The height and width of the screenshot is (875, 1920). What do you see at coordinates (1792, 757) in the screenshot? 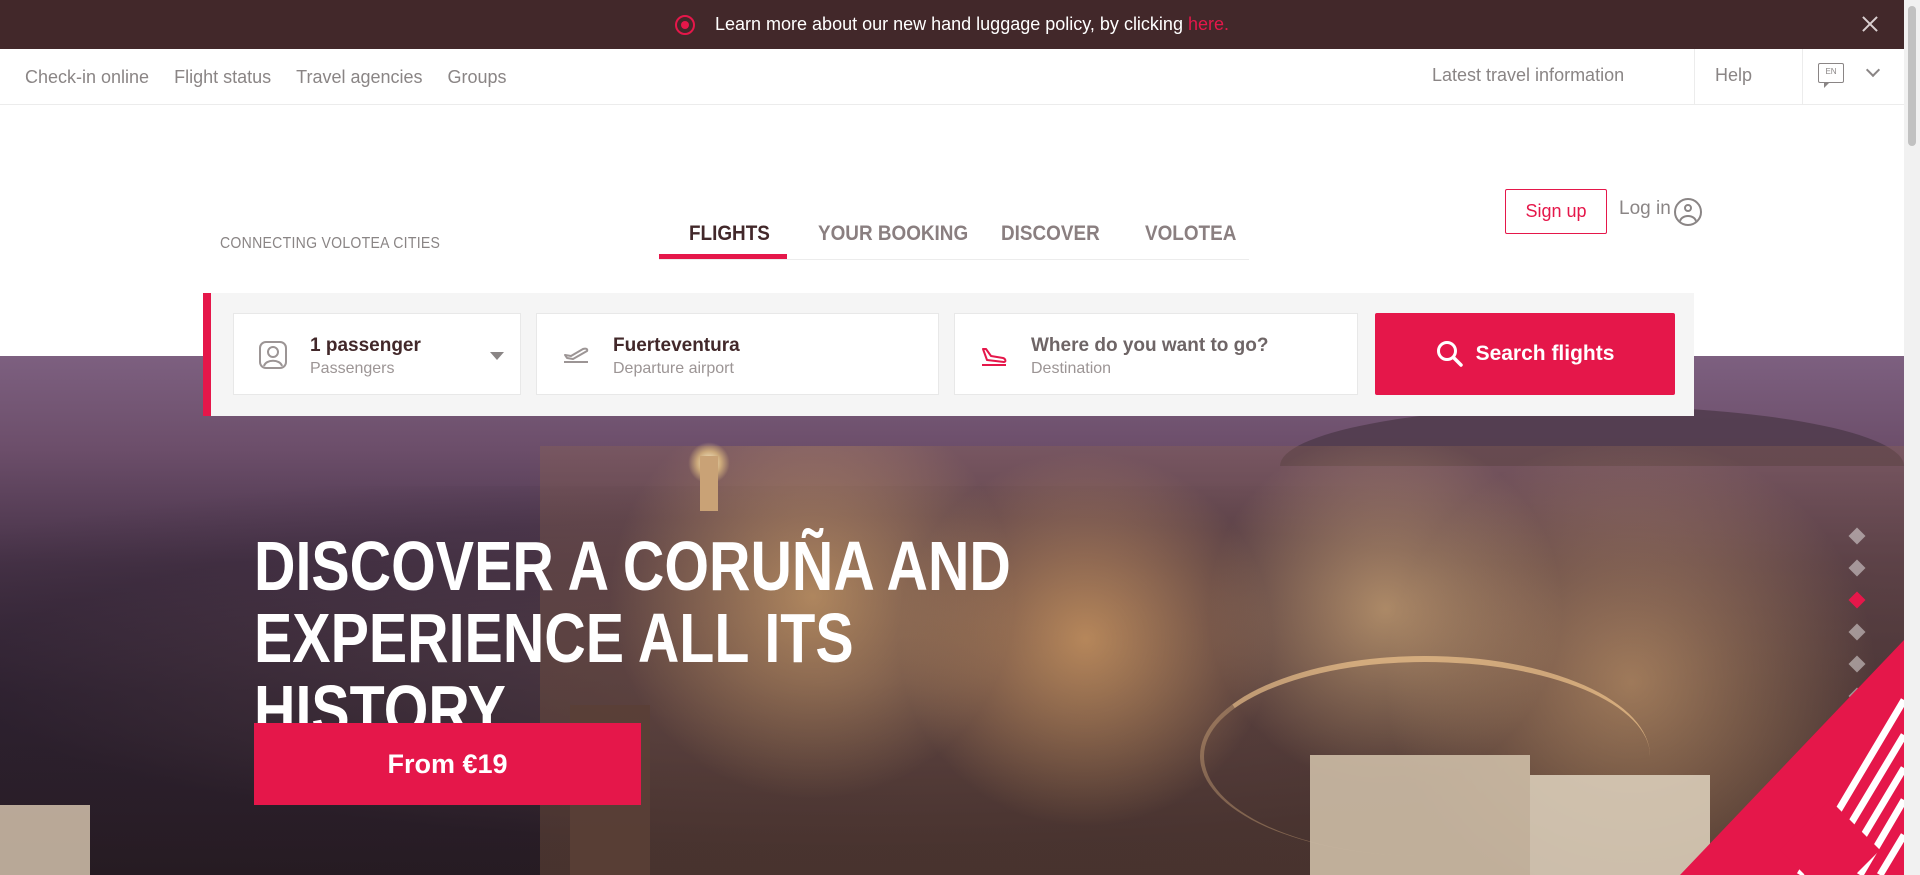
I see `decorative-stripes` at bounding box center [1792, 757].